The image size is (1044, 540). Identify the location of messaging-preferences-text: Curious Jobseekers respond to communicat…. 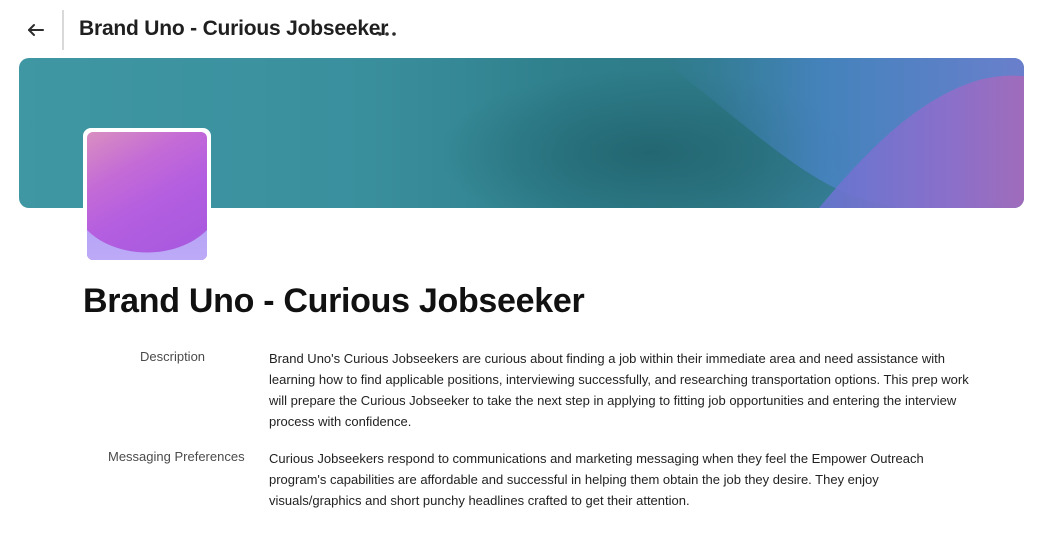
(596, 479).